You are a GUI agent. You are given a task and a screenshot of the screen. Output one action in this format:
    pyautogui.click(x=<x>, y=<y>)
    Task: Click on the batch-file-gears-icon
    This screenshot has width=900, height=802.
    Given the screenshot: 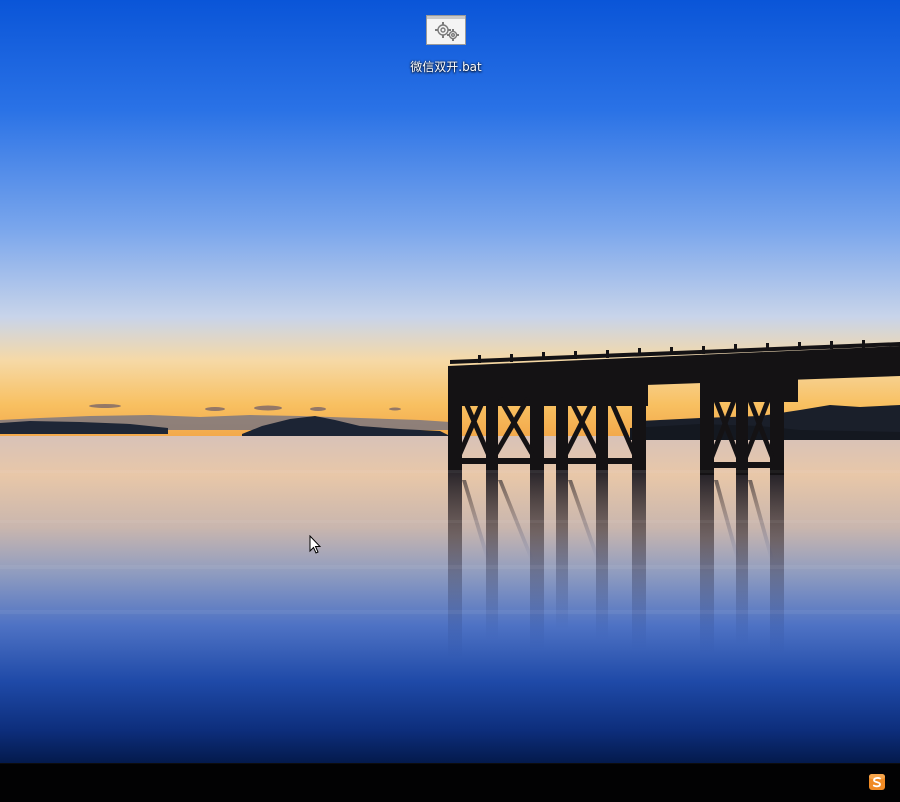 What is the action you would take?
    pyautogui.click(x=446, y=30)
    